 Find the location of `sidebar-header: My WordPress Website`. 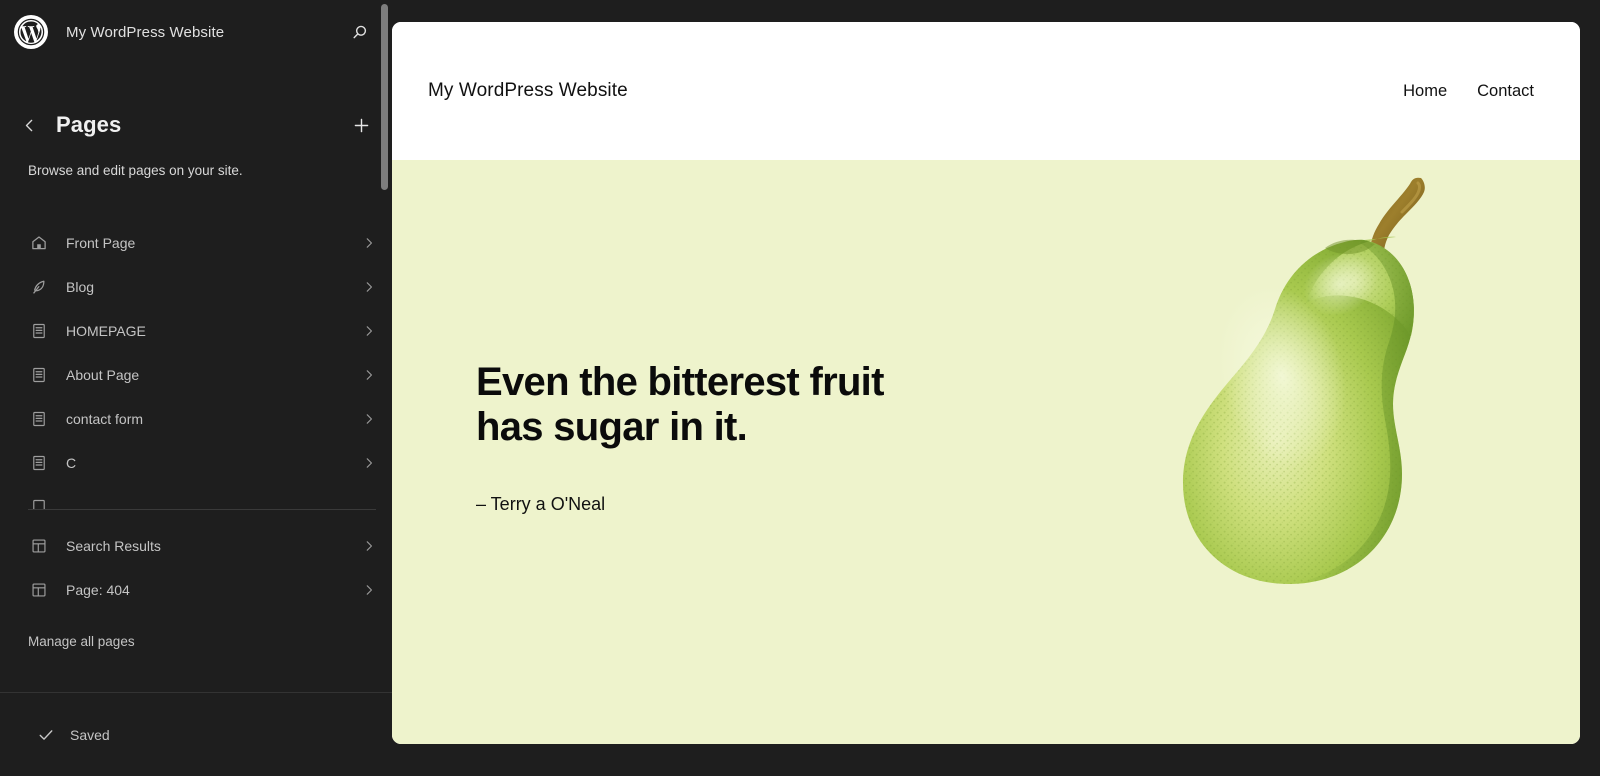

sidebar-header: My WordPress Website is located at coordinates (196, 32).